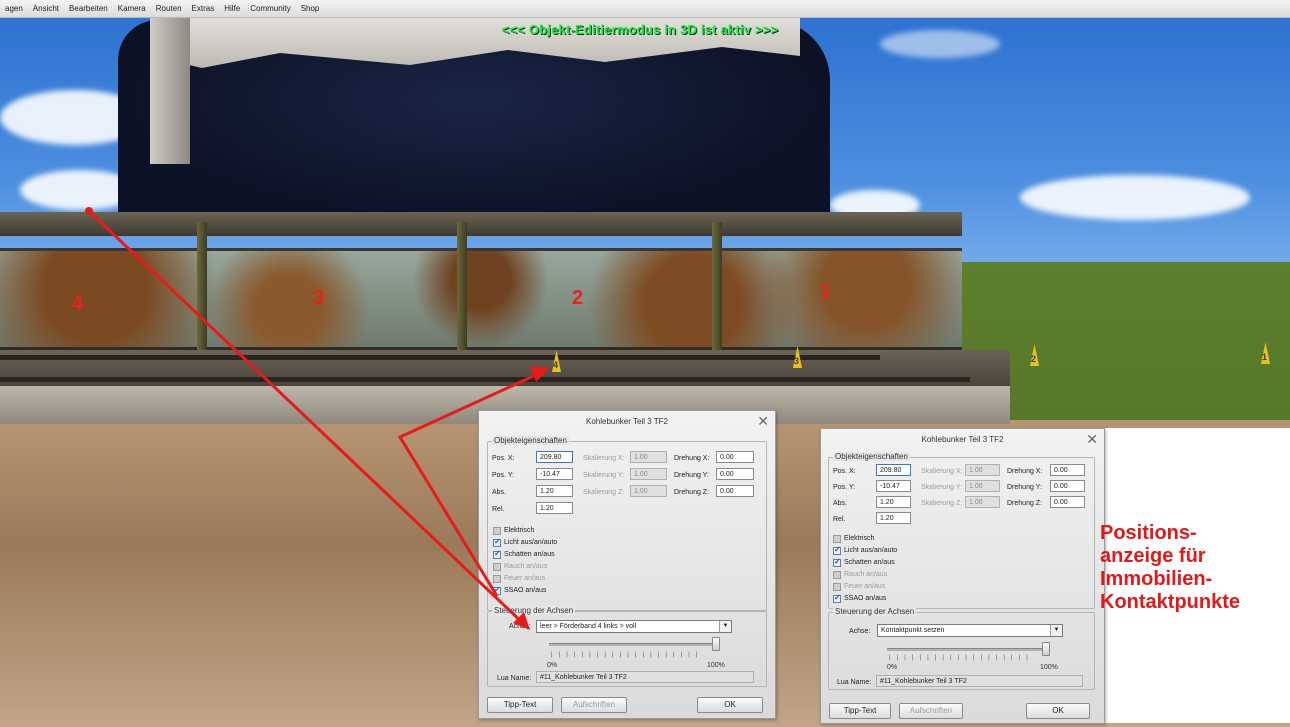 The image size is (1290, 727). Describe the element at coordinates (498, 509) in the screenshot. I see `rel-label: Rel.` at that location.